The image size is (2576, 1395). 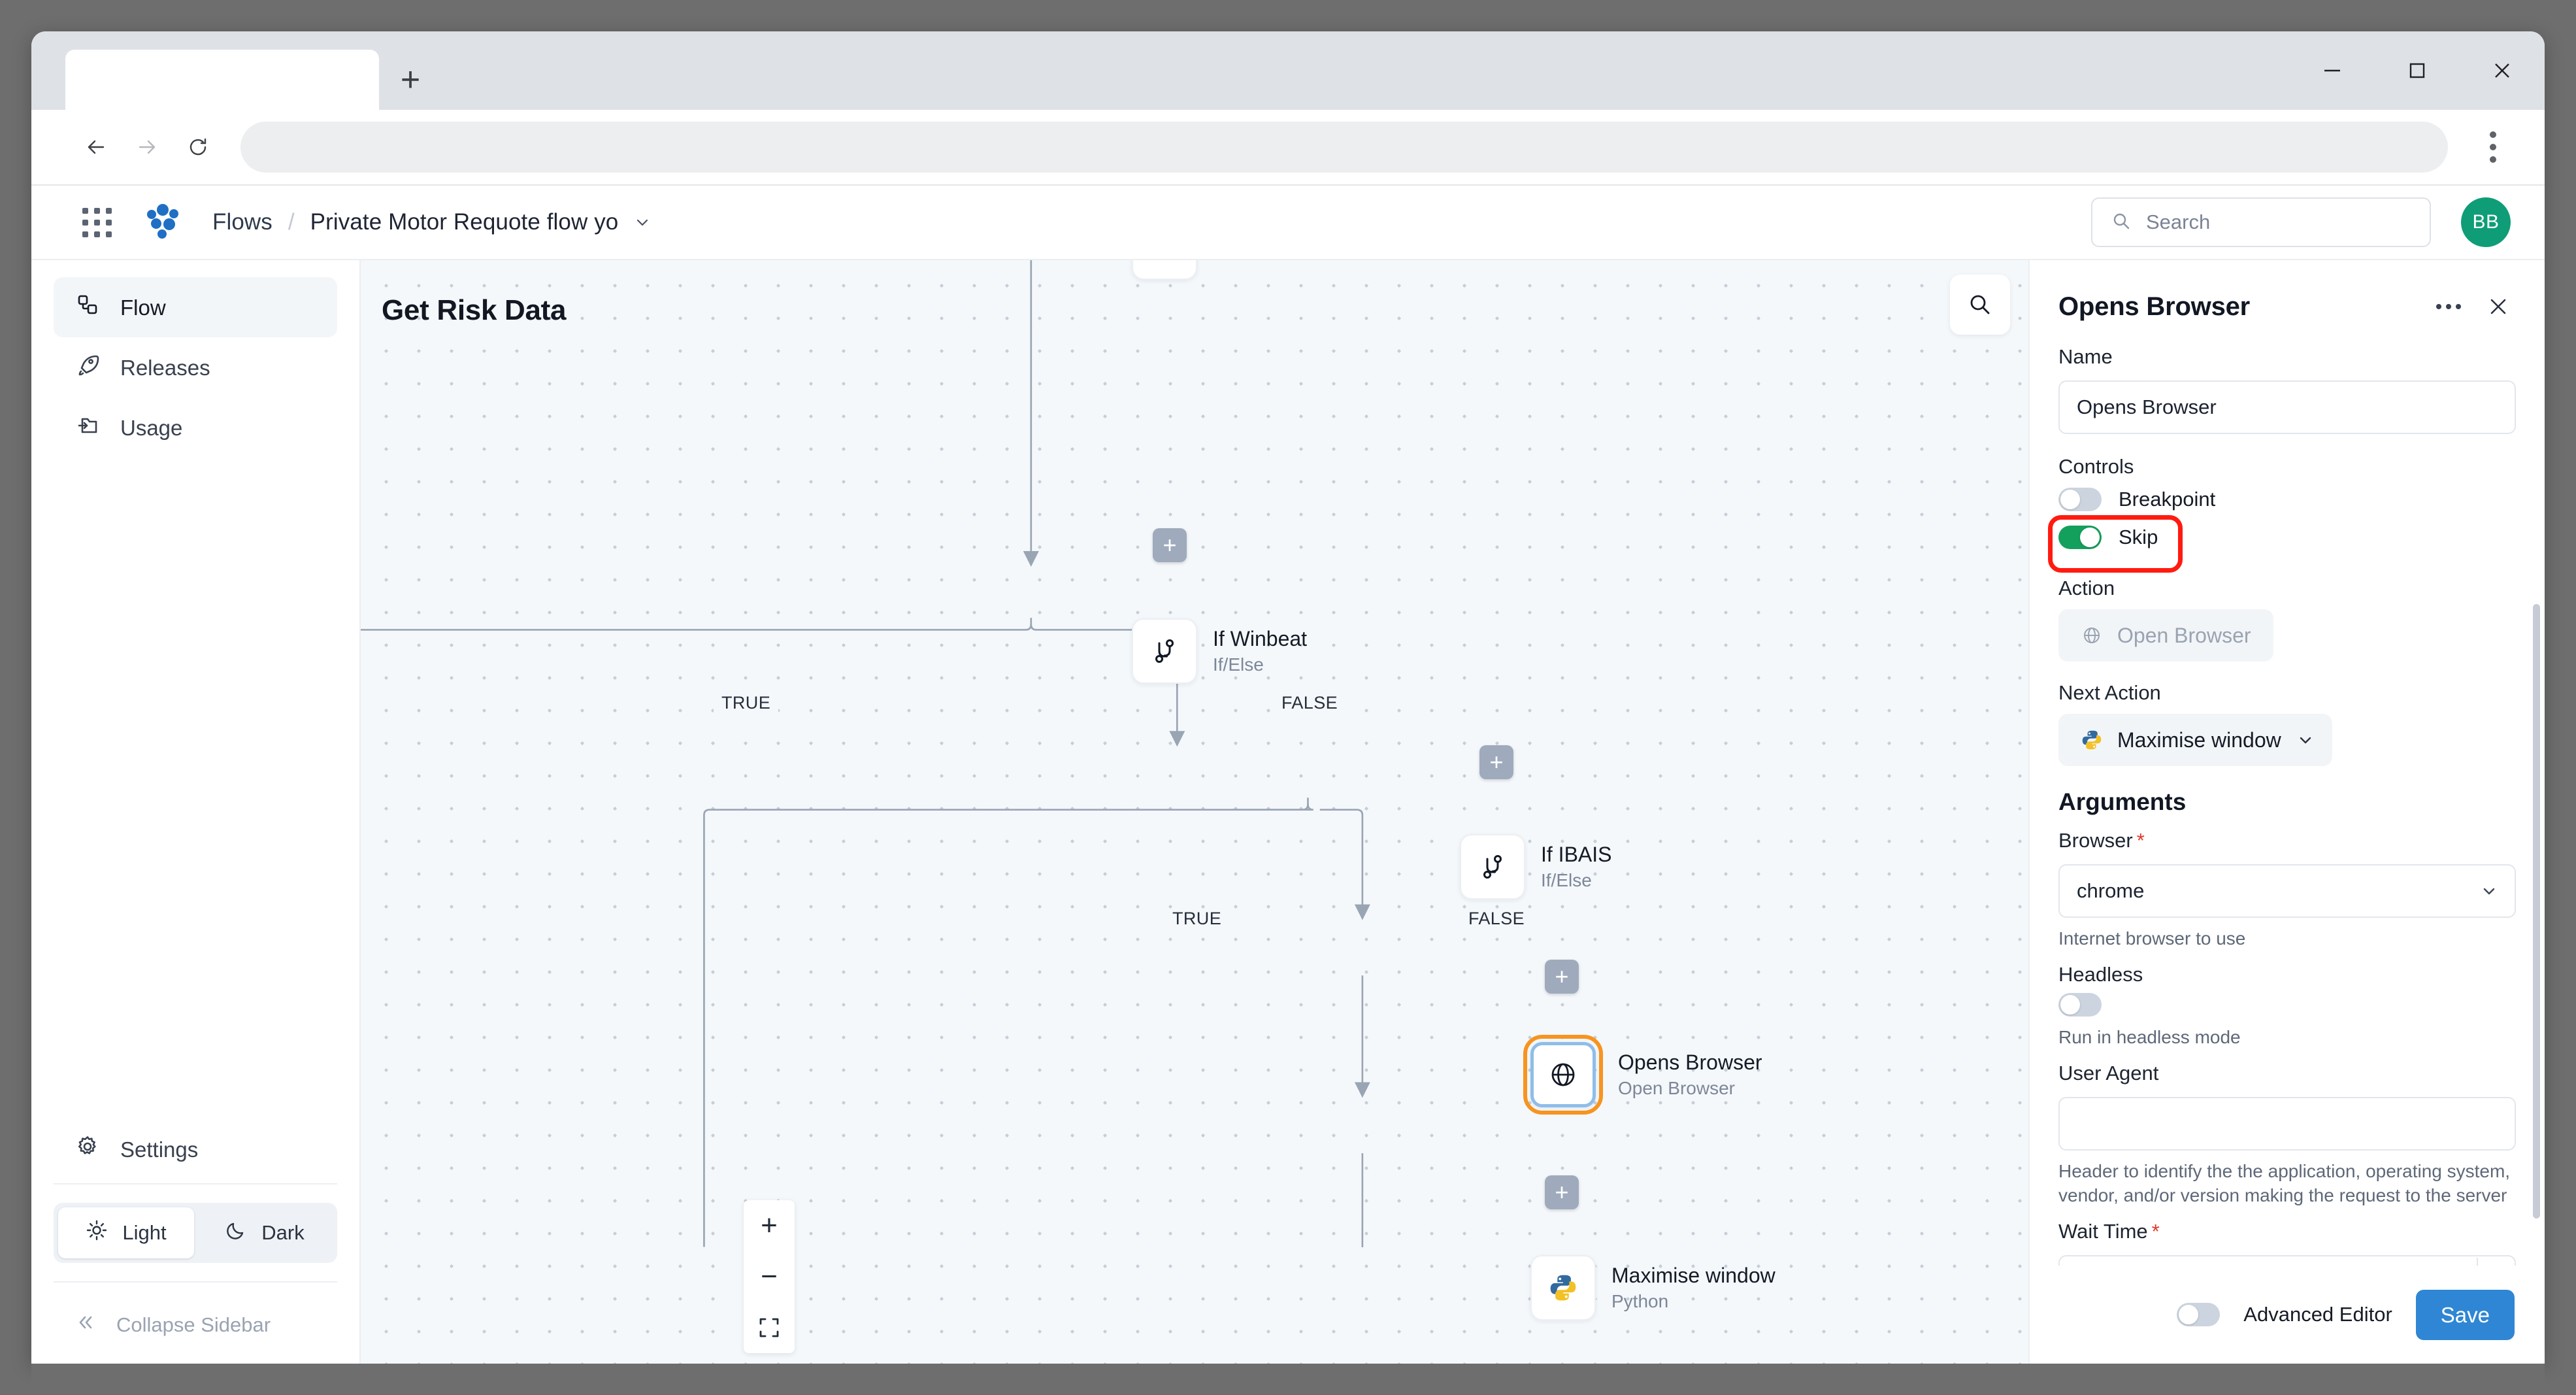 What do you see at coordinates (1310, 703) in the screenshot?
I see `edge-label-false: FALSE` at bounding box center [1310, 703].